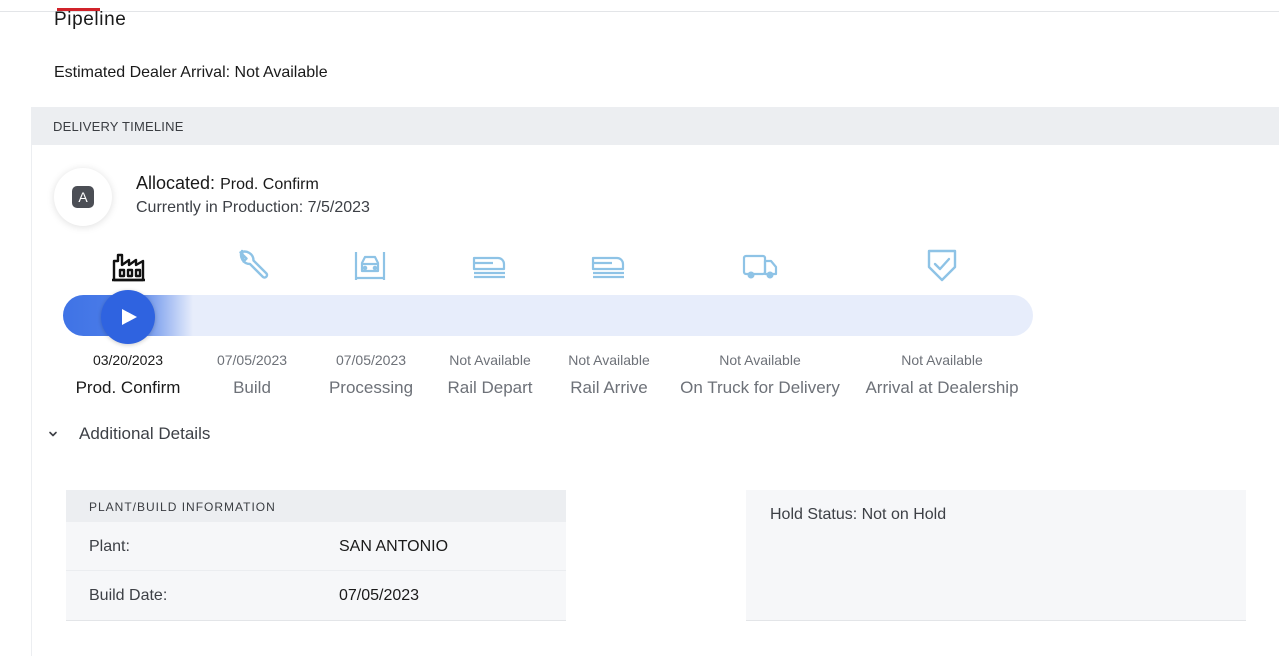 The image size is (1279, 656). What do you see at coordinates (269, 184) in the screenshot?
I see `status-stage: Prod. Confirm` at bounding box center [269, 184].